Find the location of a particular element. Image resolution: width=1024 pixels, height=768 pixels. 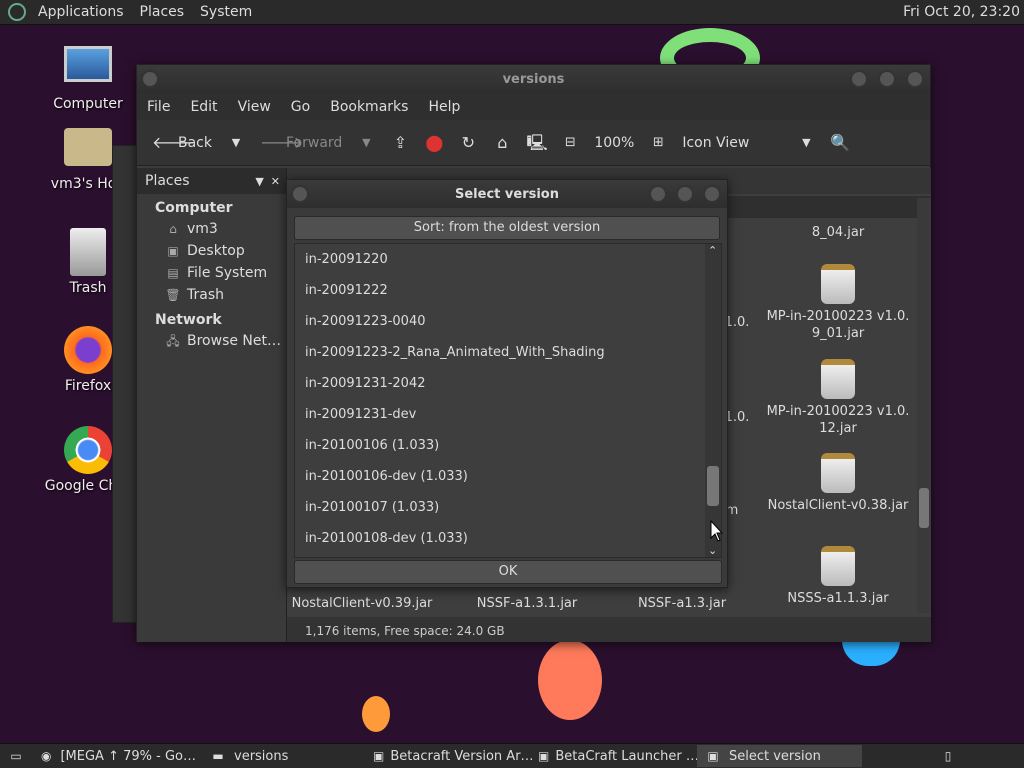

chevron-down-icon: ▼ ✕ is located at coordinates (267, 181).